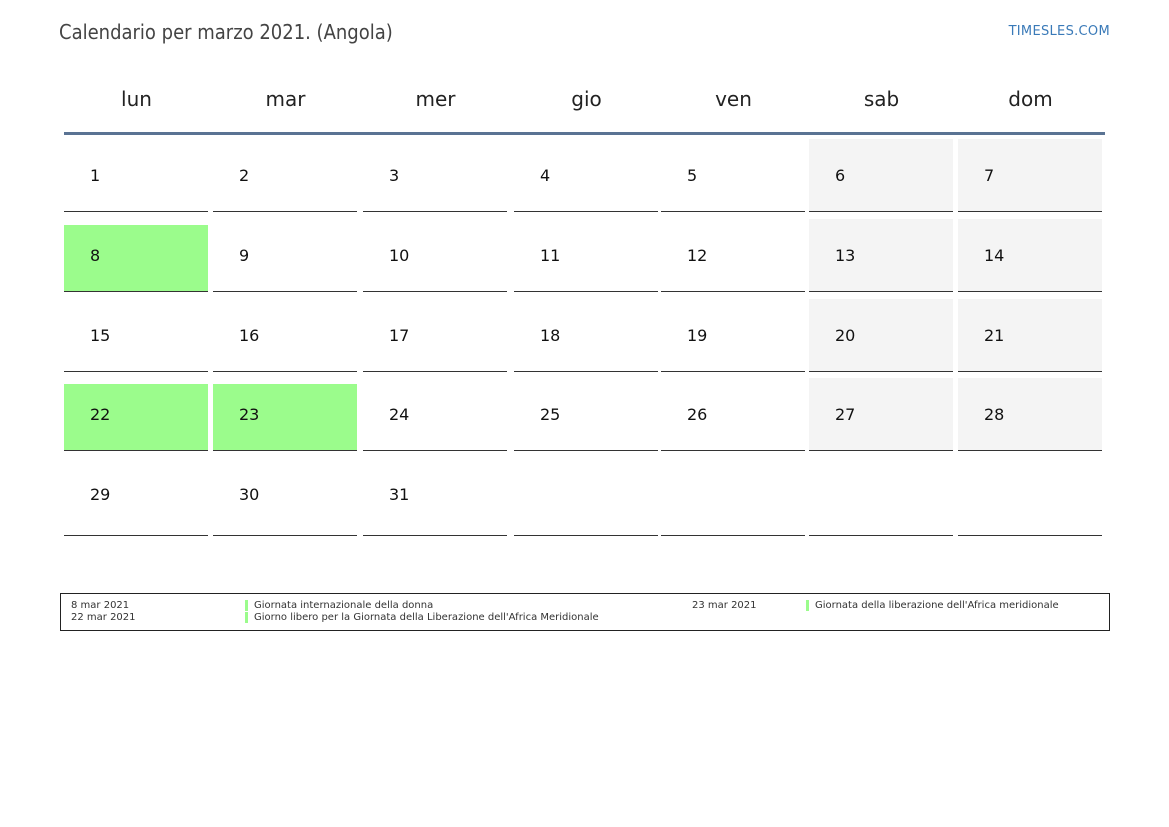 Image resolution: width=1169 pixels, height=827 pixels. I want to click on day-cell-11: 11, so click(586, 255).